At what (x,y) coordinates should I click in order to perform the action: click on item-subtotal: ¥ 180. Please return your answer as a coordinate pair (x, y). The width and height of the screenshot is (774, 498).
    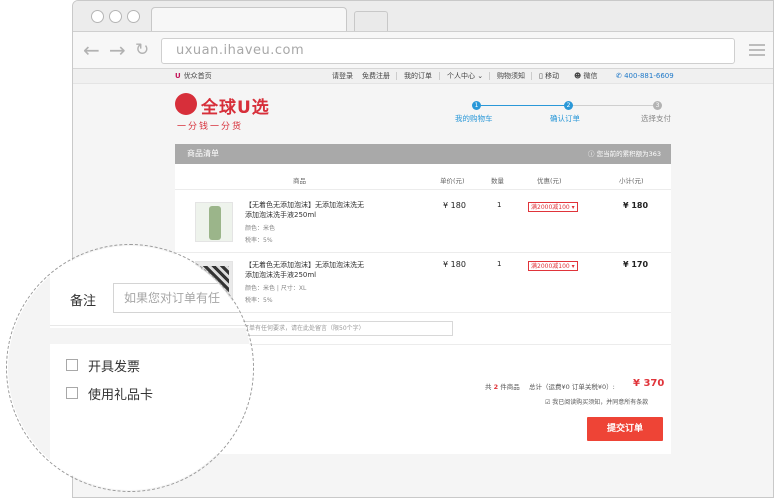
    Looking at the image, I should click on (636, 205).